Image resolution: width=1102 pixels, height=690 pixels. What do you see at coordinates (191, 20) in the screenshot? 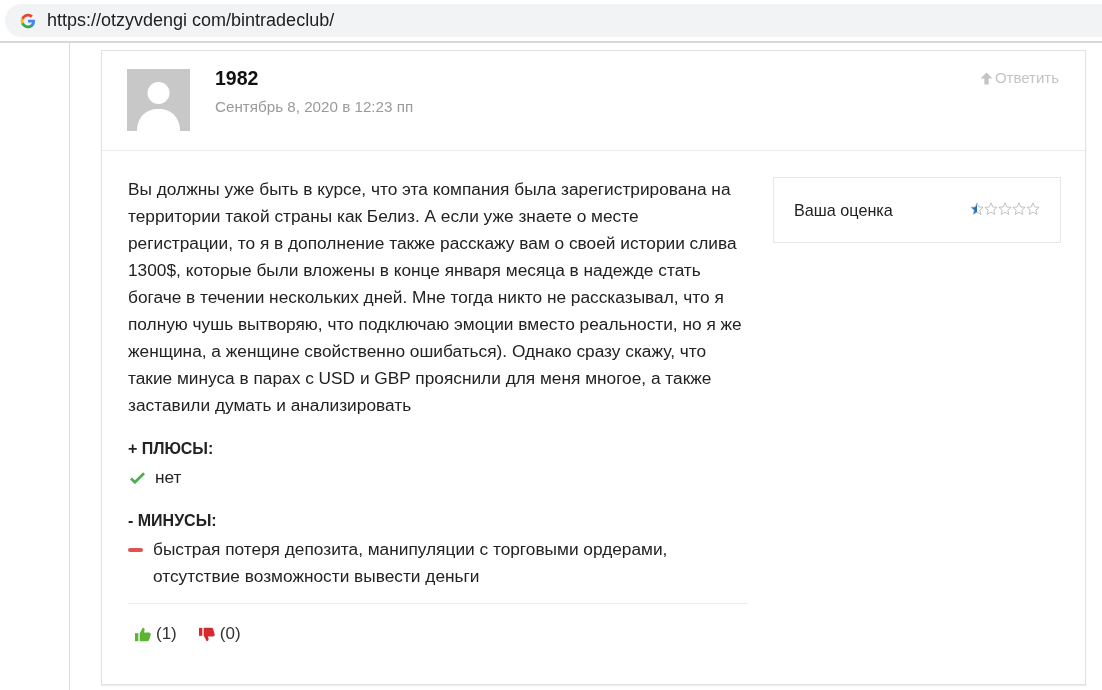
I see `url-text: https://otzyvdengi com/bintradeclub/` at bounding box center [191, 20].